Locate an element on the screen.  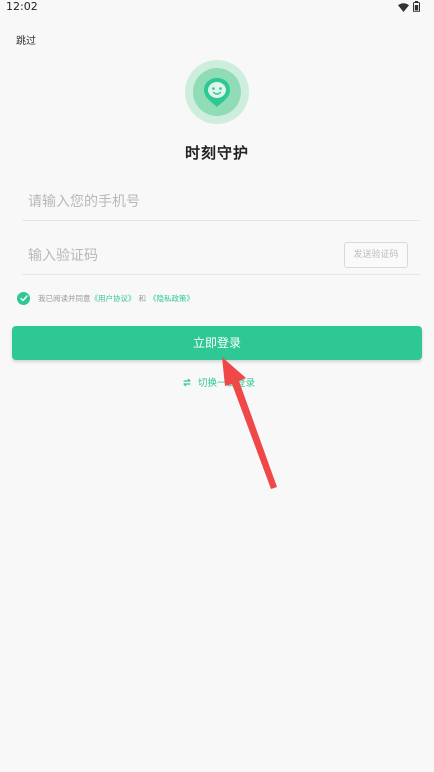
phone-field is located at coordinates (221, 202).